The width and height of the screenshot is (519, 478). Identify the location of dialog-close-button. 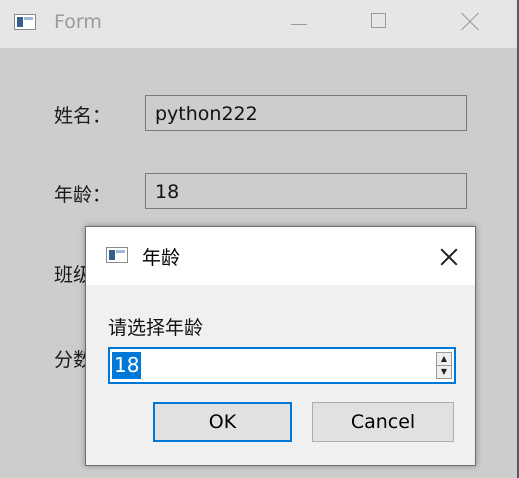
(448, 257).